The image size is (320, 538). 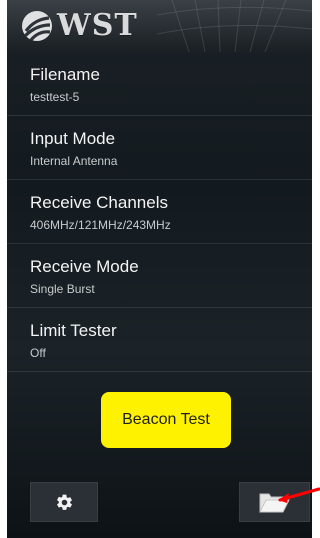 What do you see at coordinates (73, 330) in the screenshot?
I see `setting-title: Limit Tester` at bounding box center [73, 330].